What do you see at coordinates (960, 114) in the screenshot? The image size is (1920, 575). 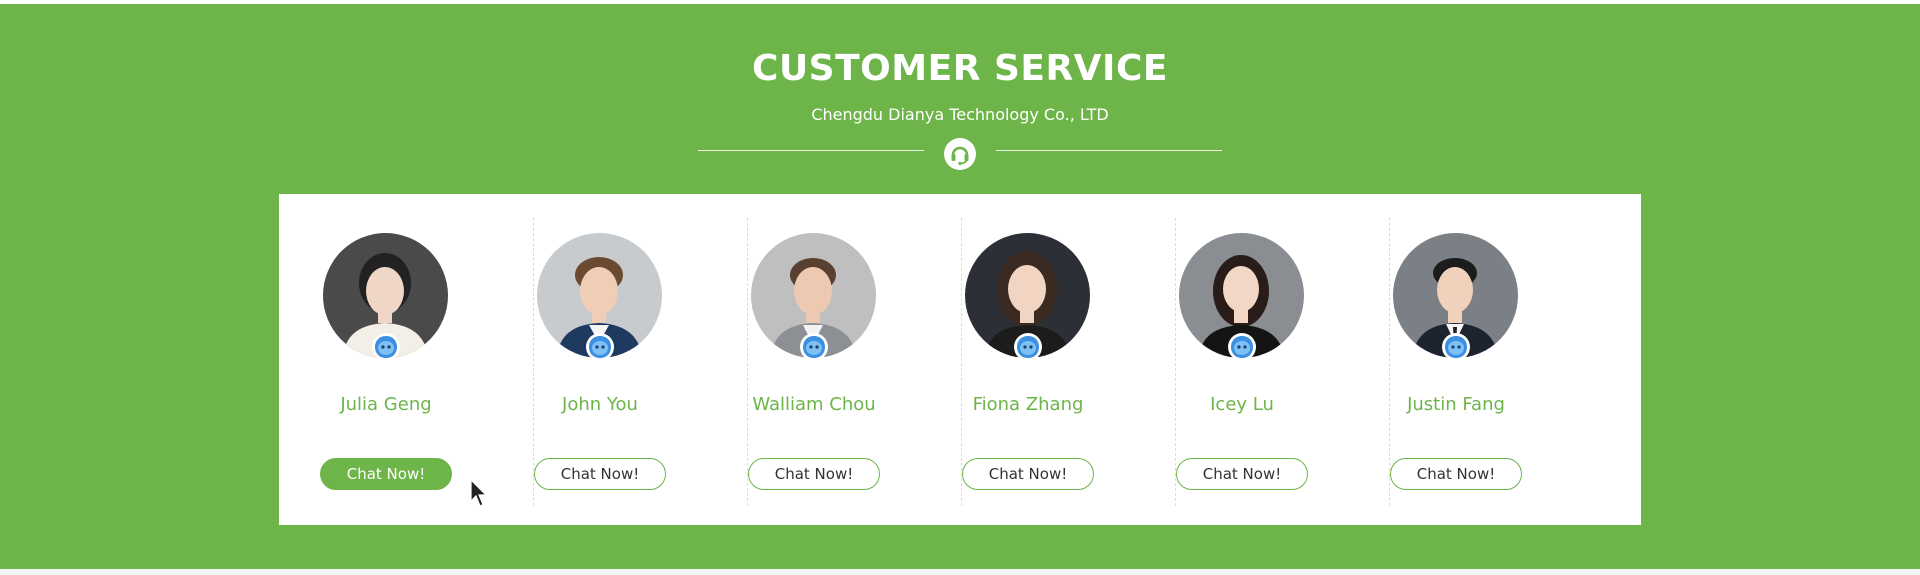 I see `section-subtitle: Chengdu Dianya Technology Co., LTD` at bounding box center [960, 114].